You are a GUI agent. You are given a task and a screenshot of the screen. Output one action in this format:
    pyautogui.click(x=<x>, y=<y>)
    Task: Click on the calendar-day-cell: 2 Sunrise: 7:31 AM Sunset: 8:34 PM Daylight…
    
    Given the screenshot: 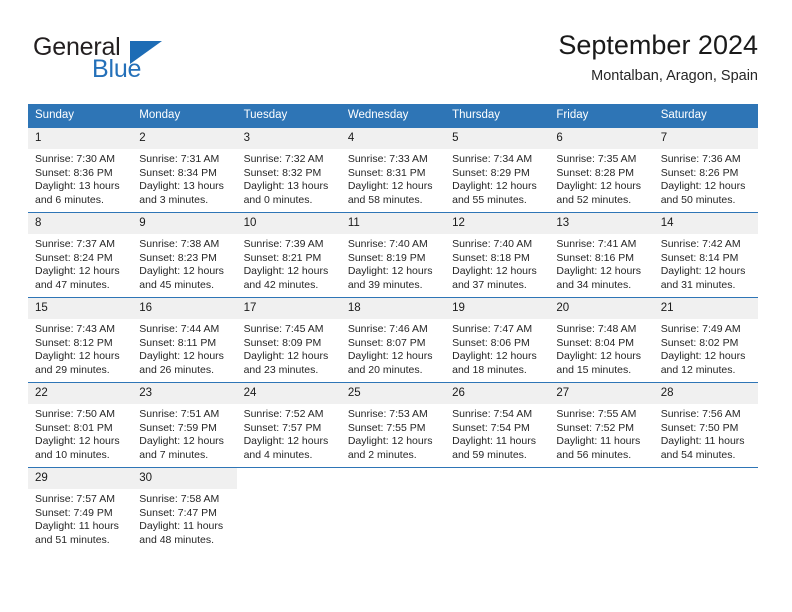 What is the action you would take?
    pyautogui.click(x=184, y=170)
    